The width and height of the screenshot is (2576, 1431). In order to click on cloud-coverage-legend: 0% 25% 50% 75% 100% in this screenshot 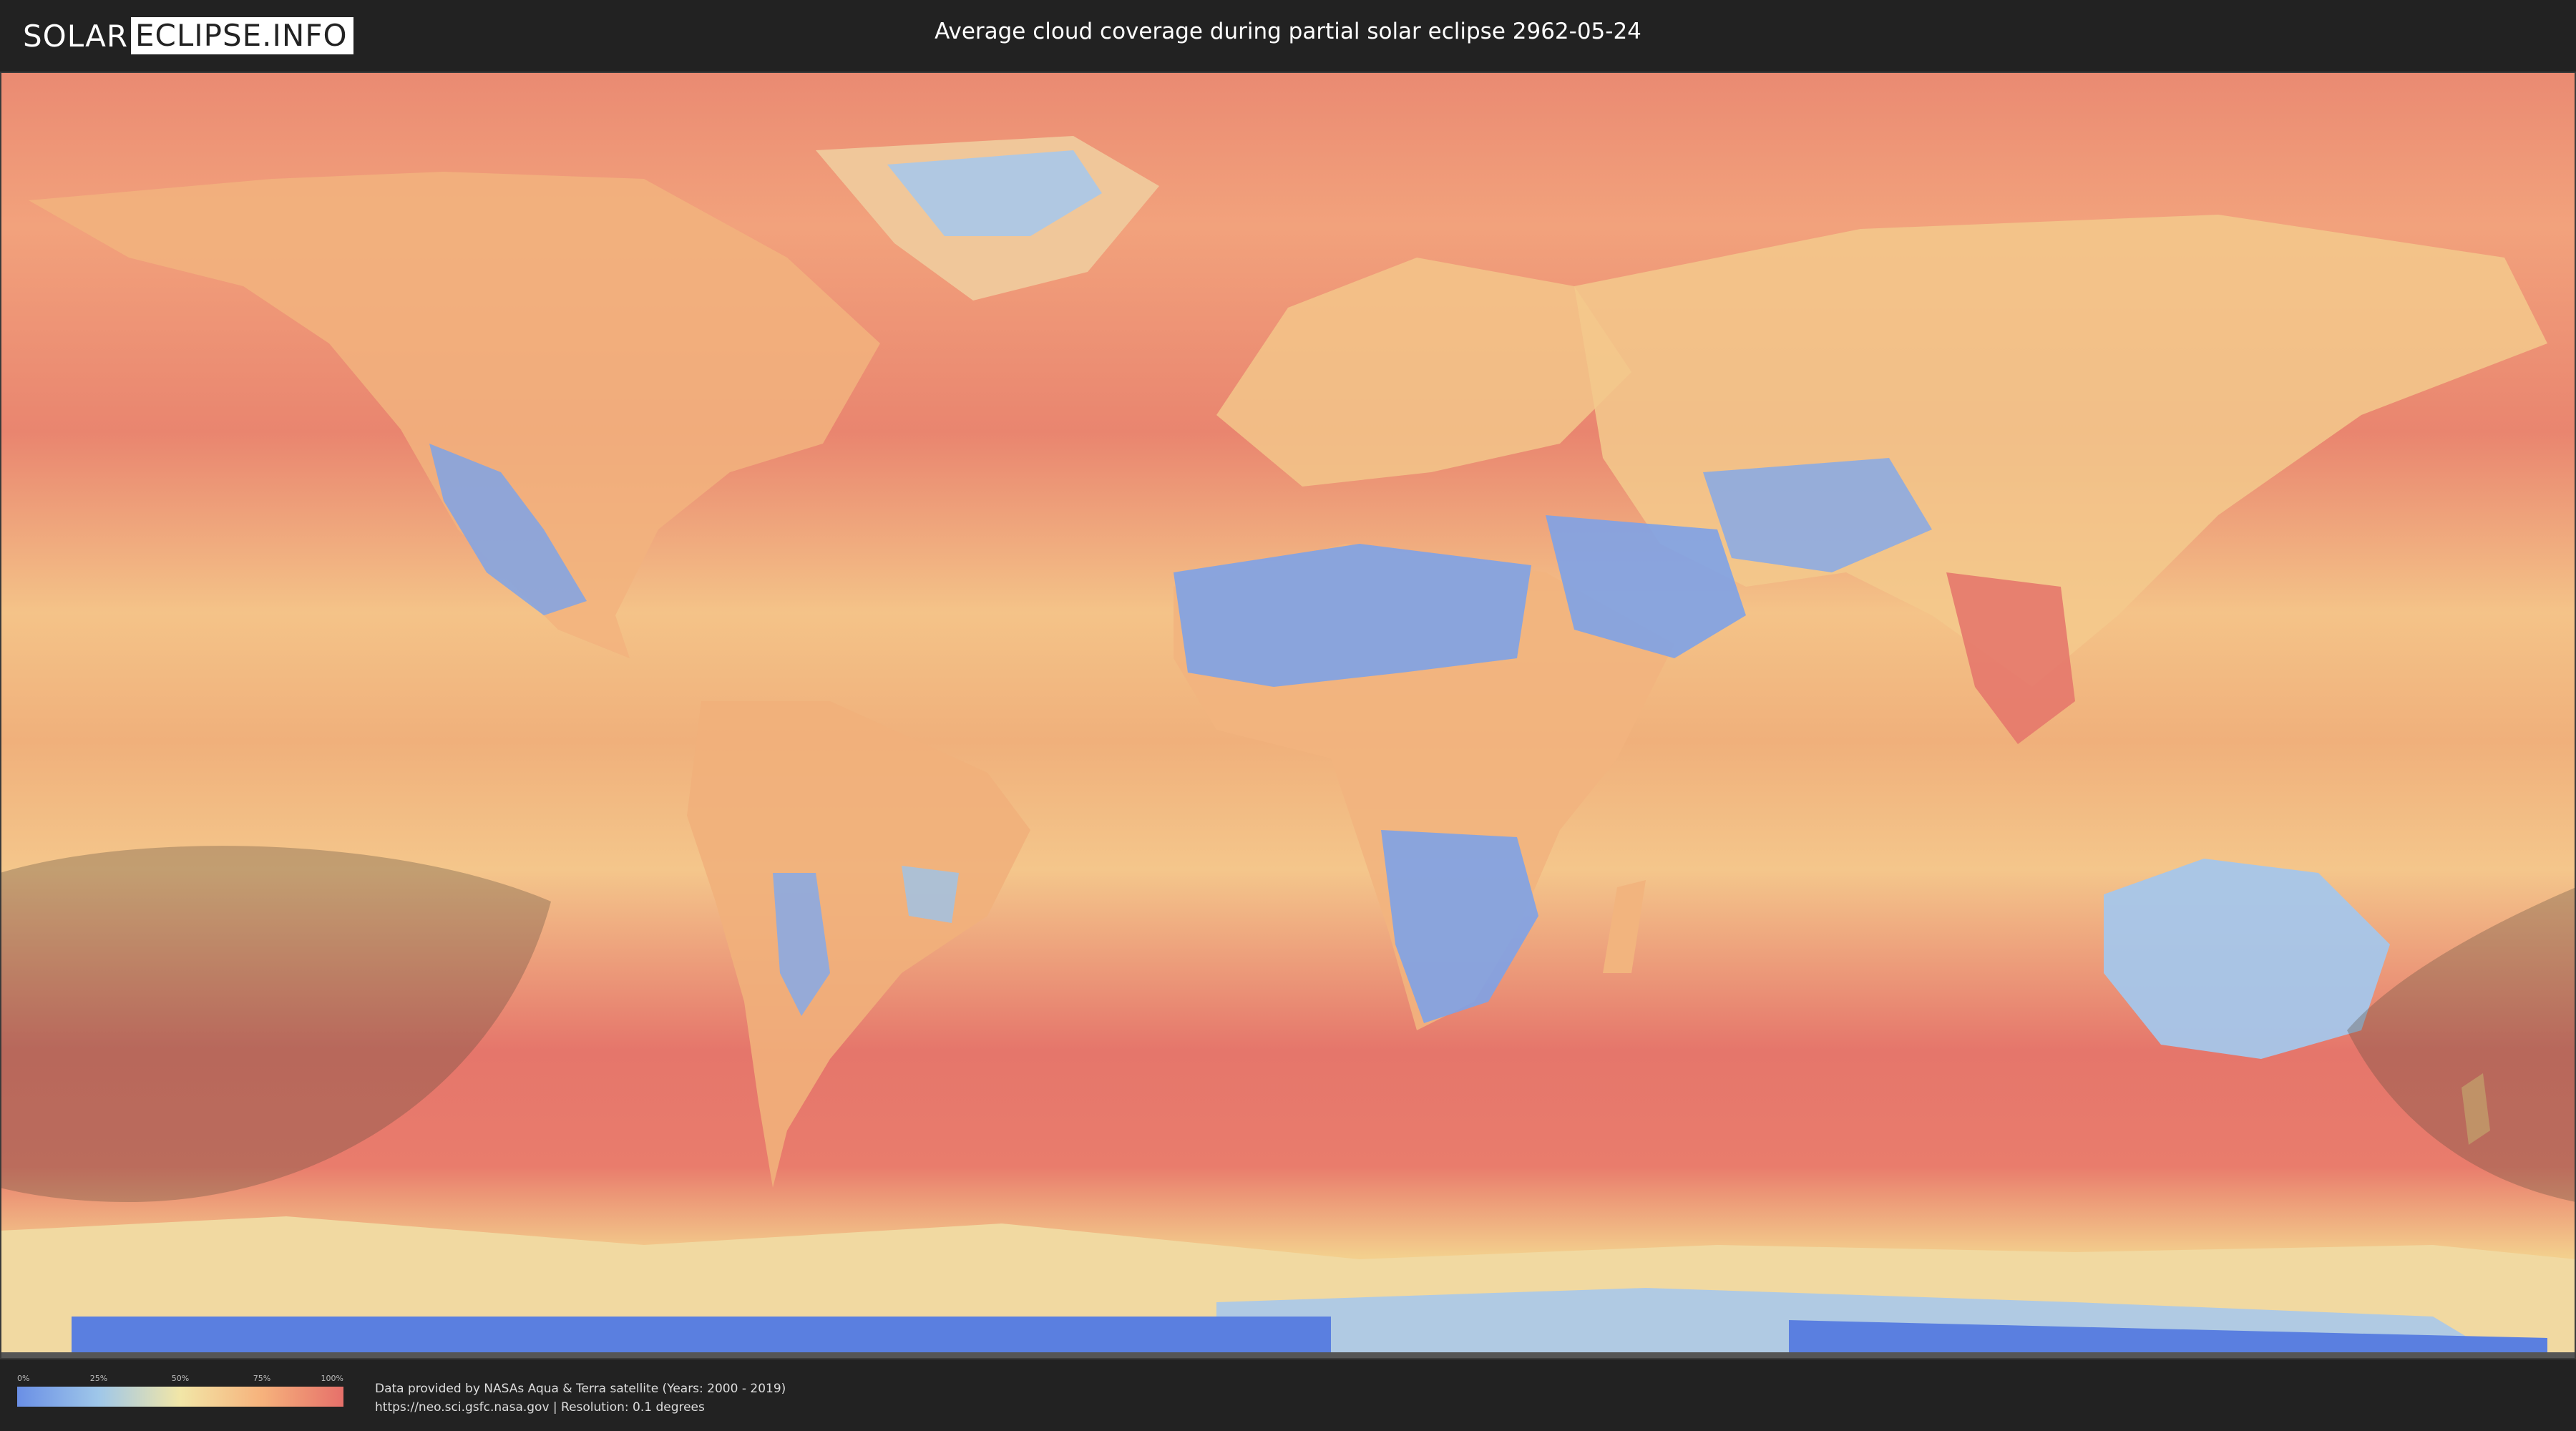, I will do `click(180, 1395)`.